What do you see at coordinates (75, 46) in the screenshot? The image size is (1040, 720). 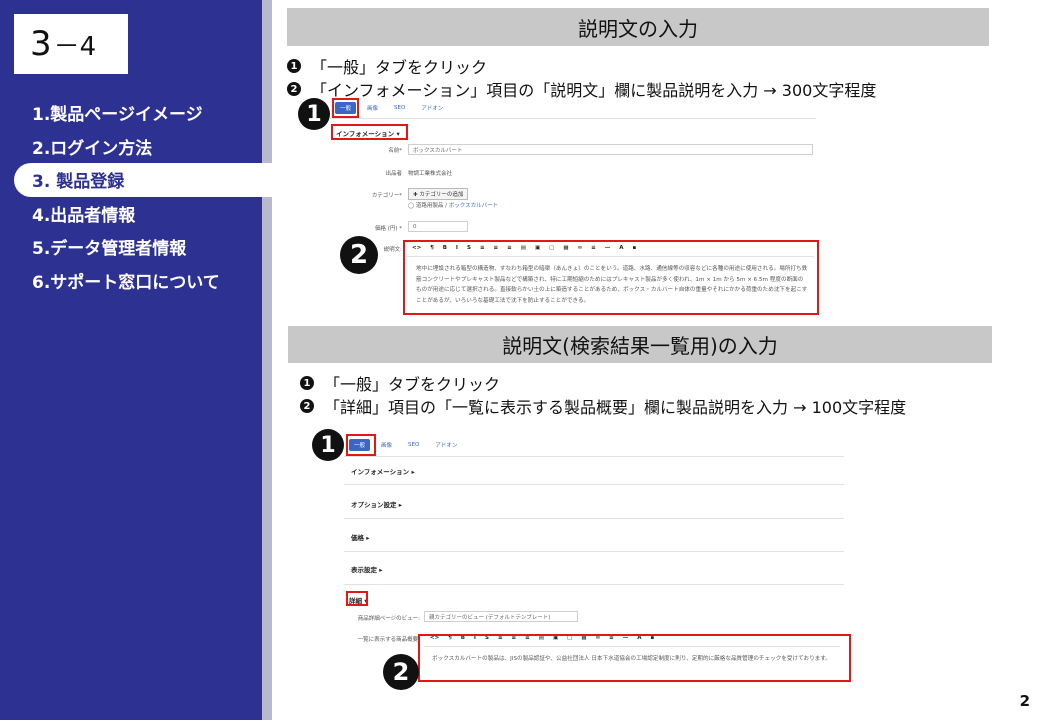 I see `slide-subnumber: －4` at bounding box center [75, 46].